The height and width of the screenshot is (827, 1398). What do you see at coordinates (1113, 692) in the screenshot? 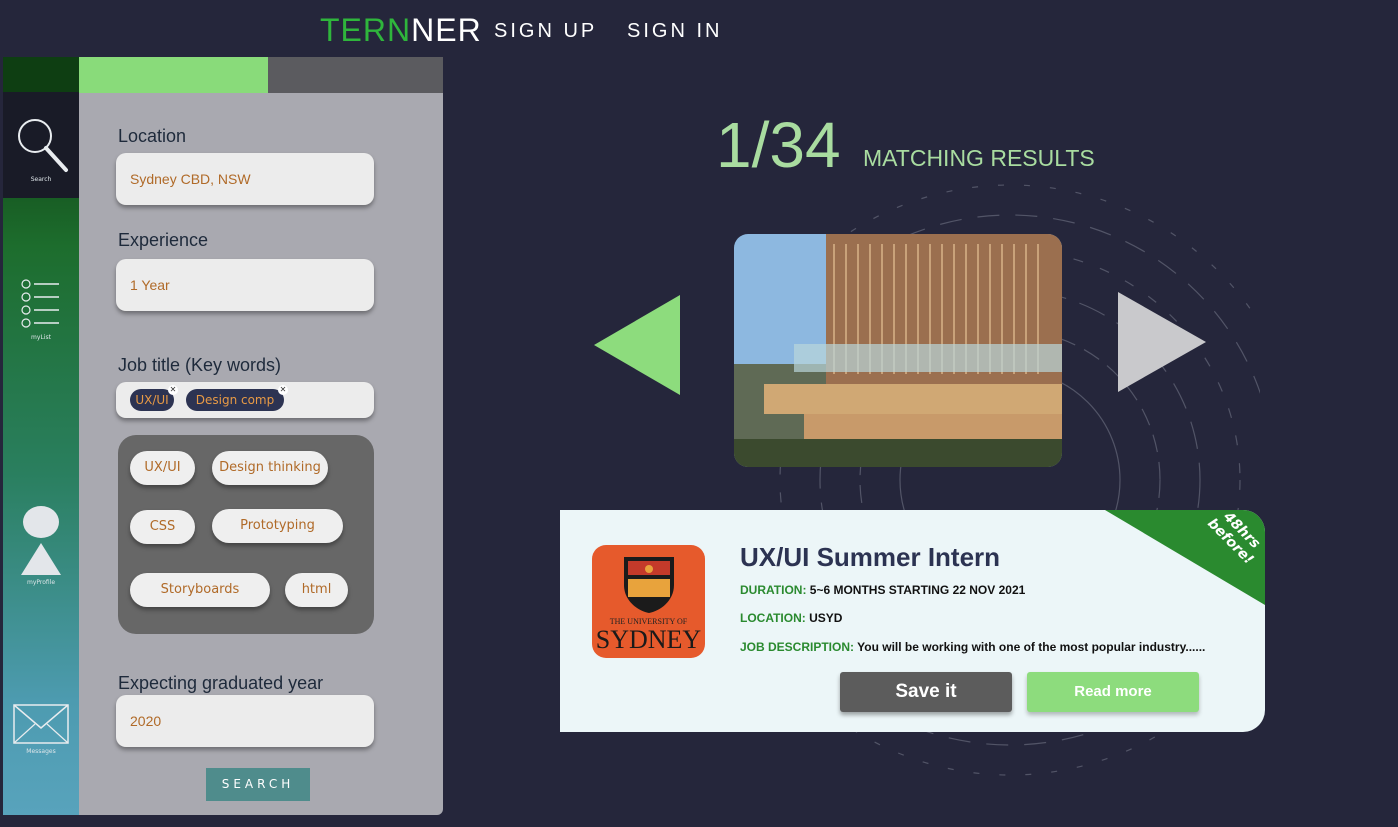
I see `read-more-button: Read more` at bounding box center [1113, 692].